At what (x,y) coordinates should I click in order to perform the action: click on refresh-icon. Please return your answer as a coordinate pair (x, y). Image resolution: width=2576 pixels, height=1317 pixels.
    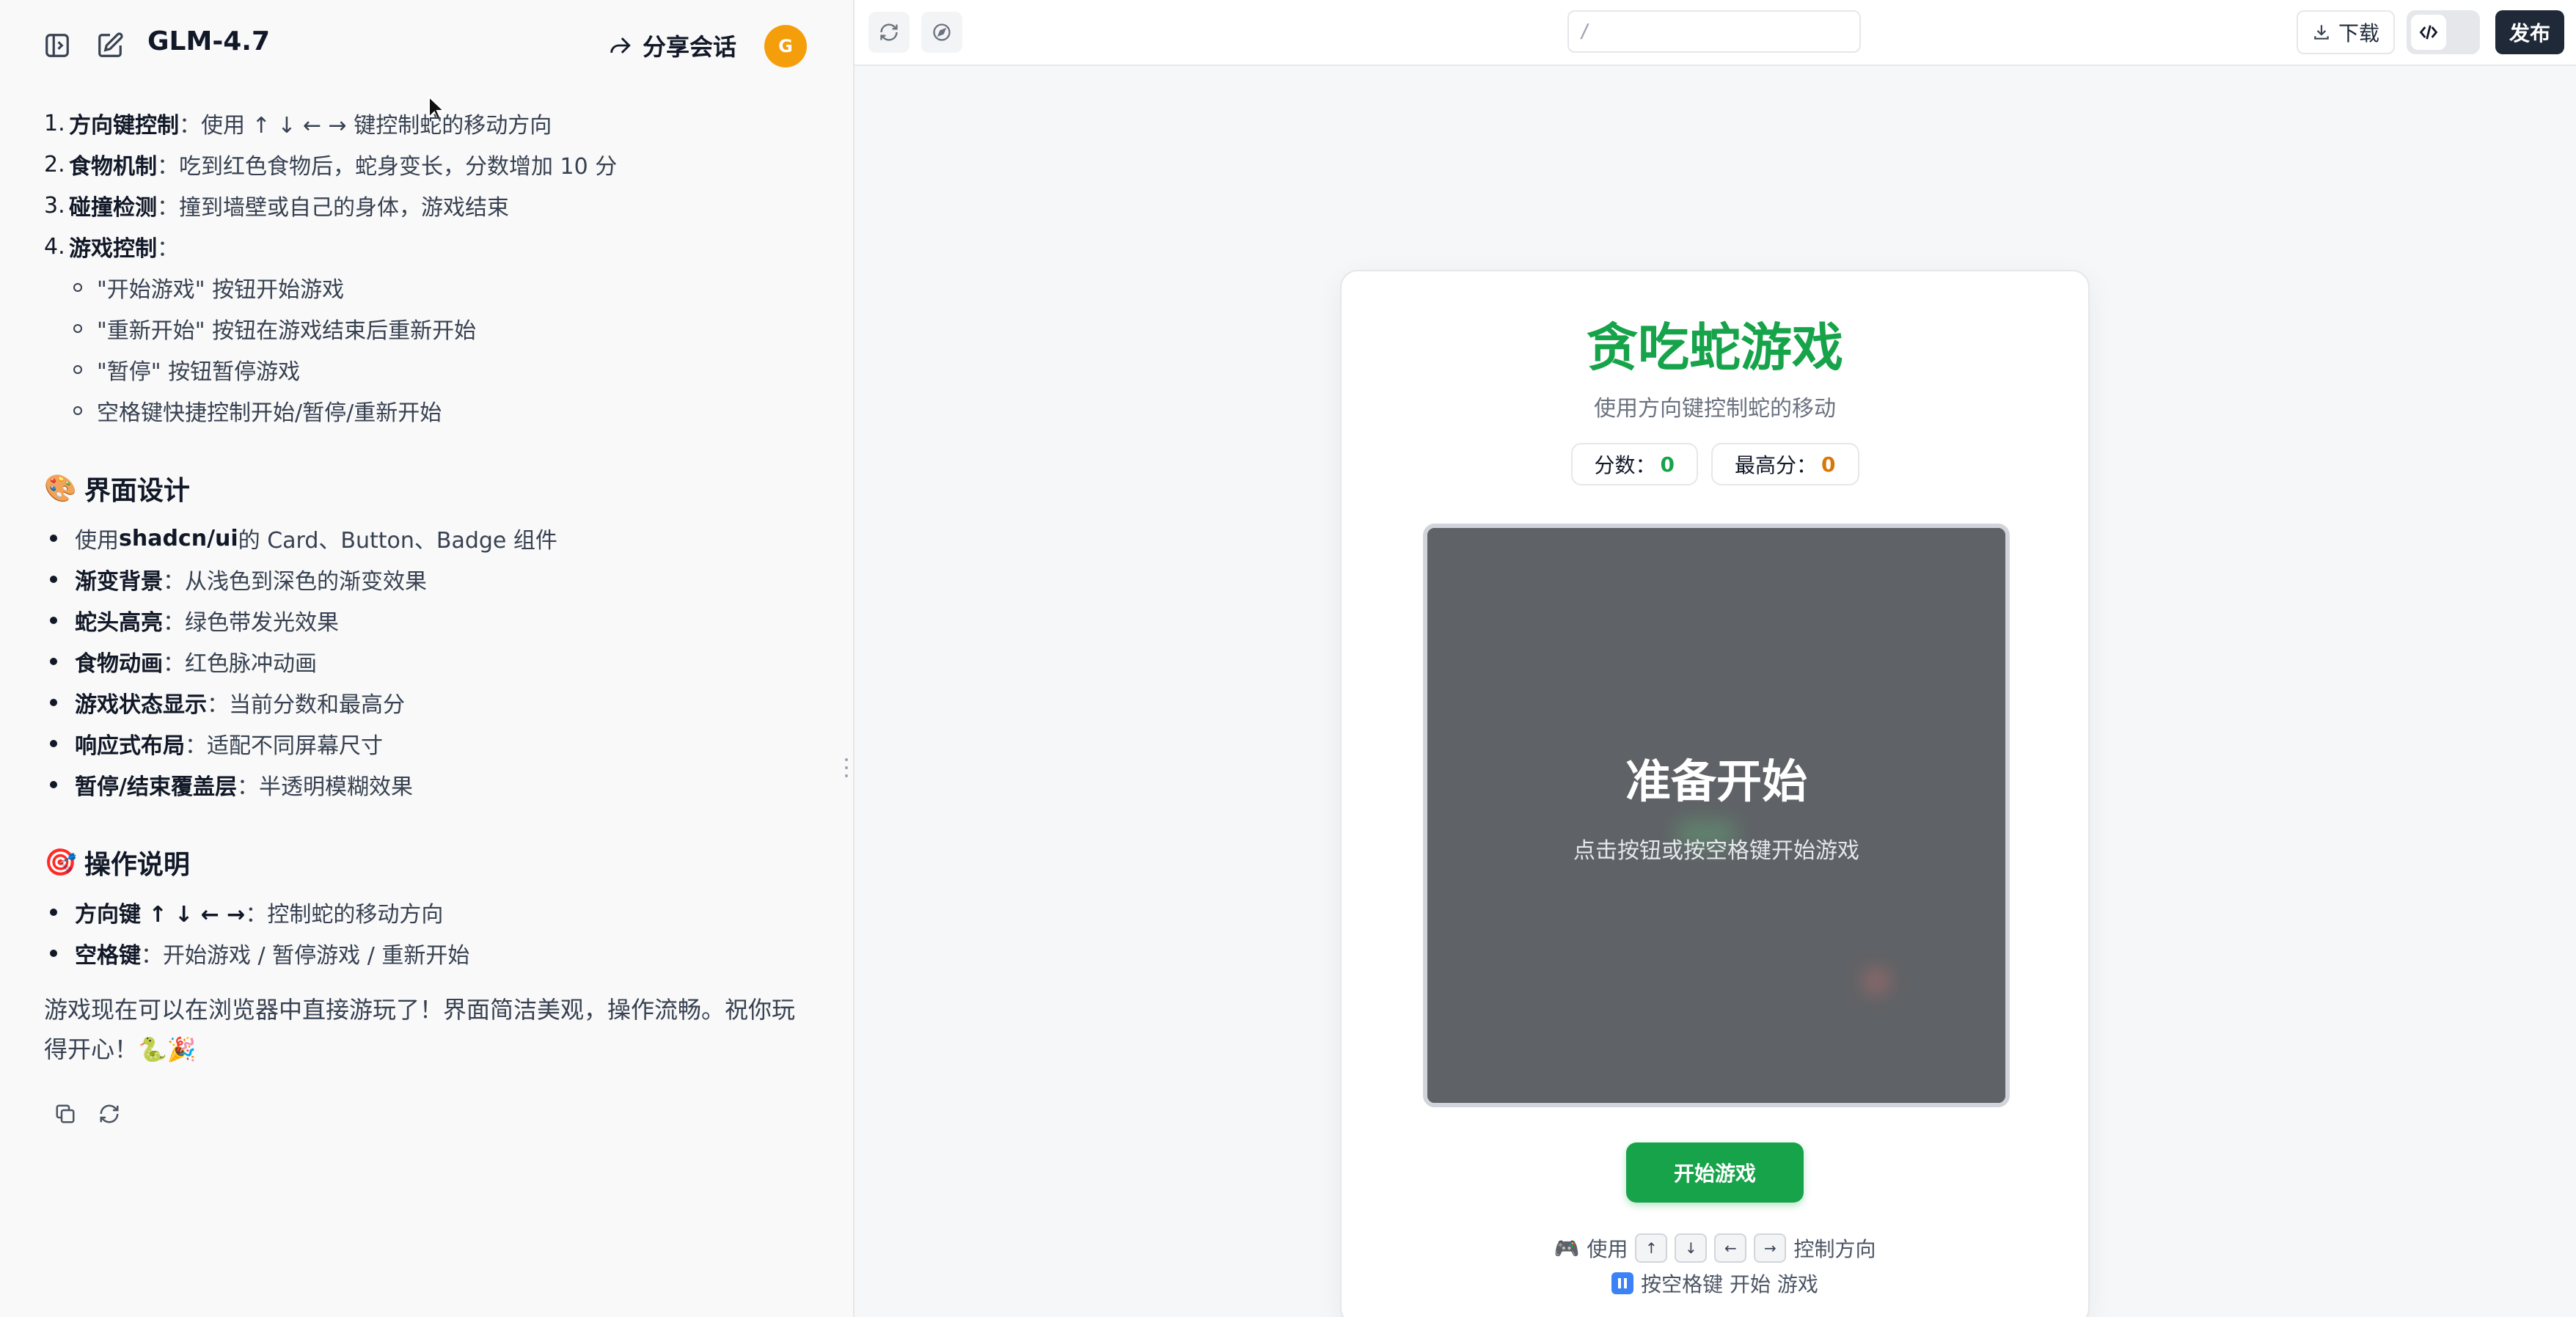
    Looking at the image, I should click on (889, 32).